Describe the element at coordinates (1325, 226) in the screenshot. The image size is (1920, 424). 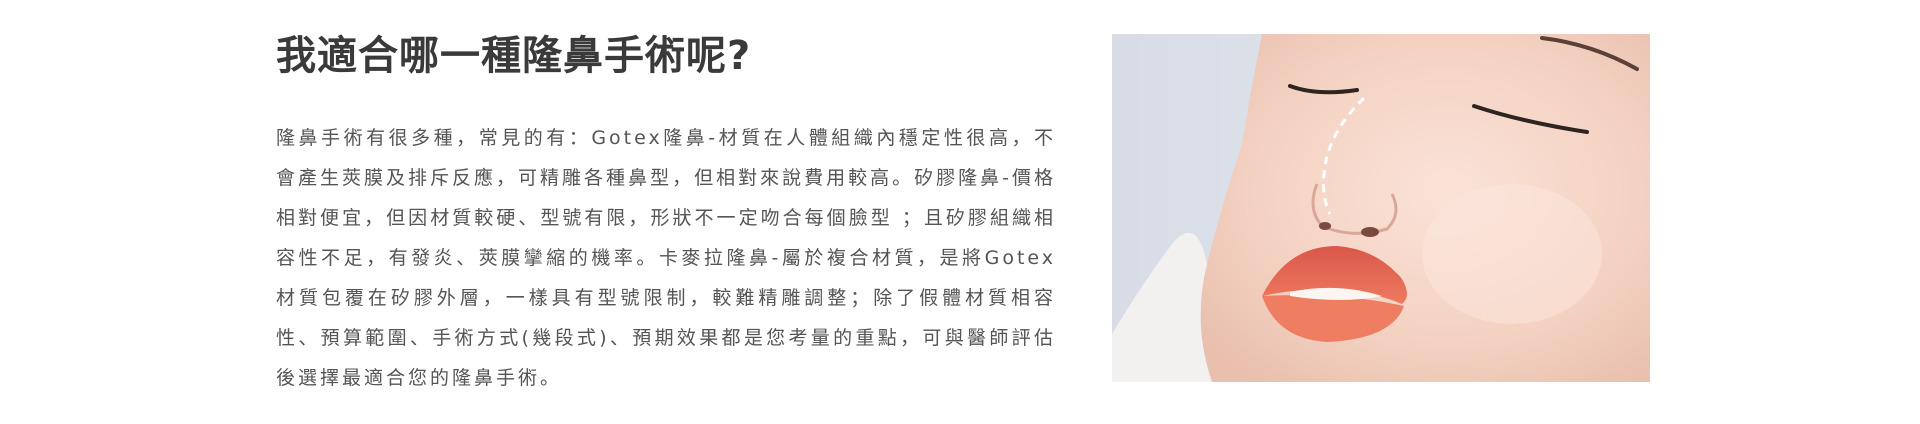
I see `nostril-left` at that location.